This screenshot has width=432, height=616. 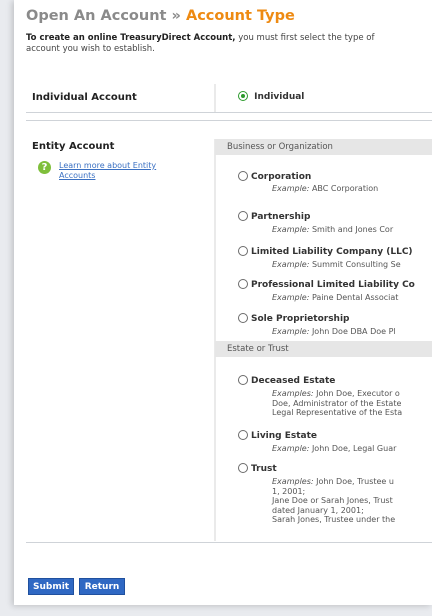 I want to click on sole-proprietorship-example: Example: John Doe DBA Doe Pl, so click(x=334, y=331).